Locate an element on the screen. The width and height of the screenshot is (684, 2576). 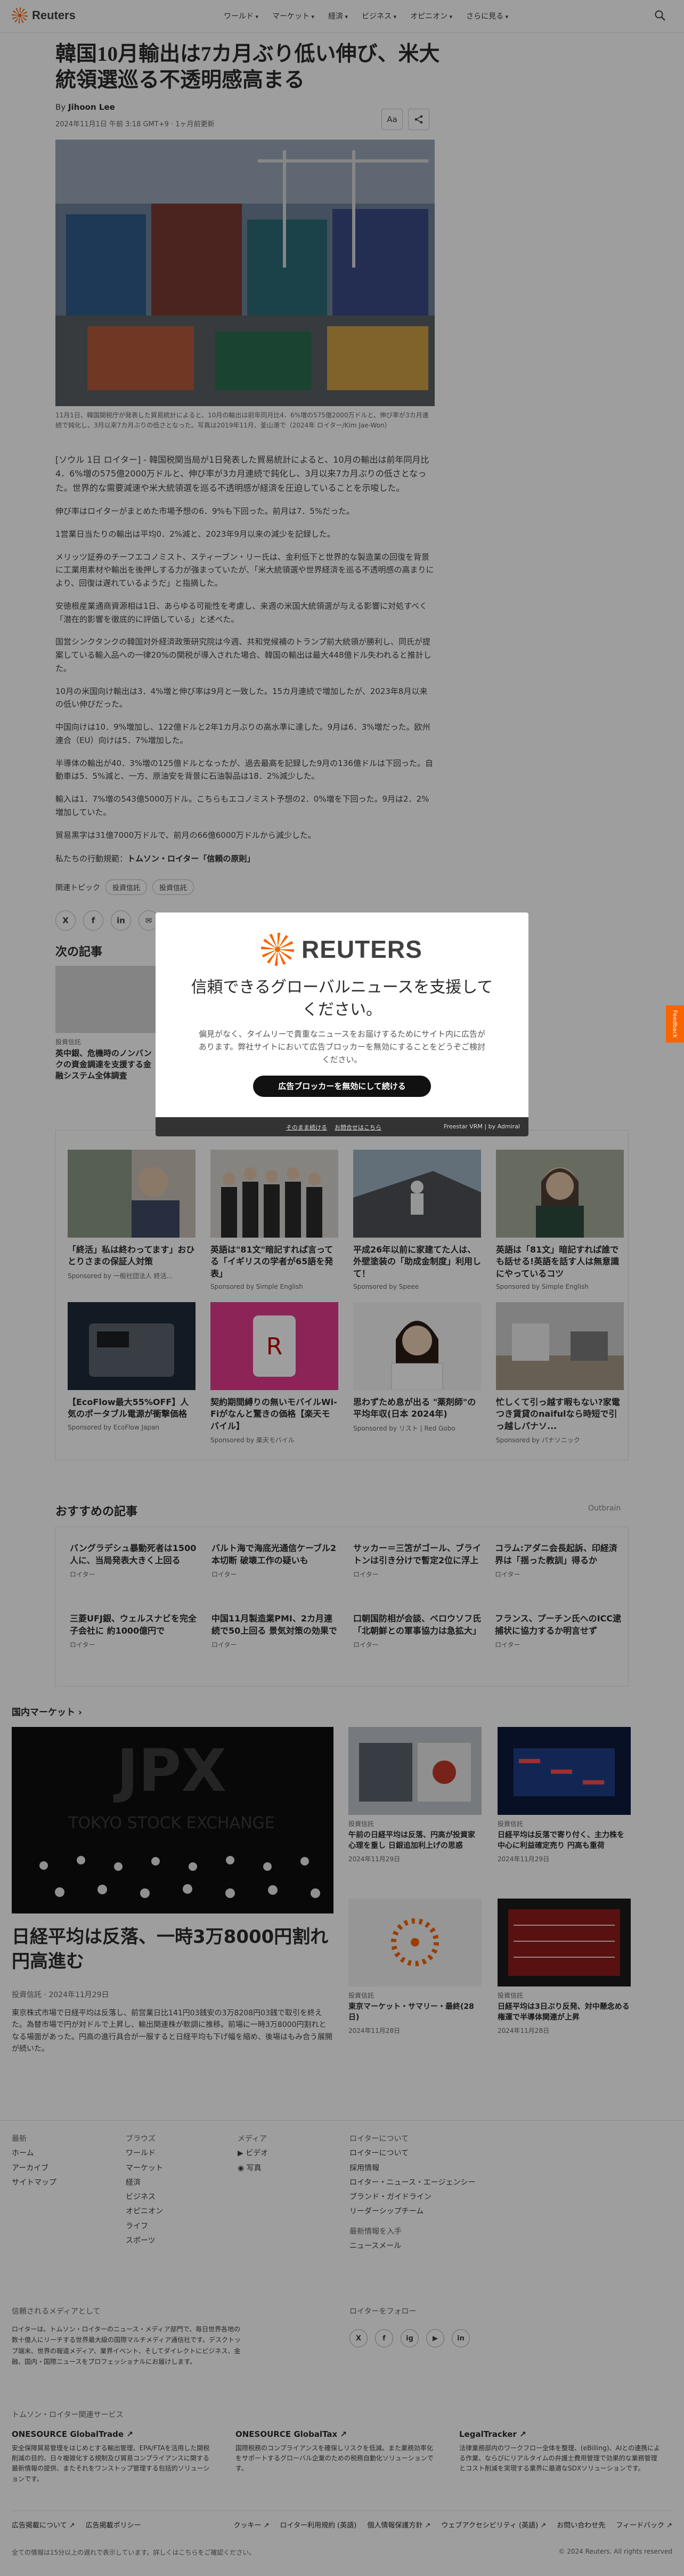
modal-brand: Freestar VRM | by Admiral is located at coordinates (482, 1126).